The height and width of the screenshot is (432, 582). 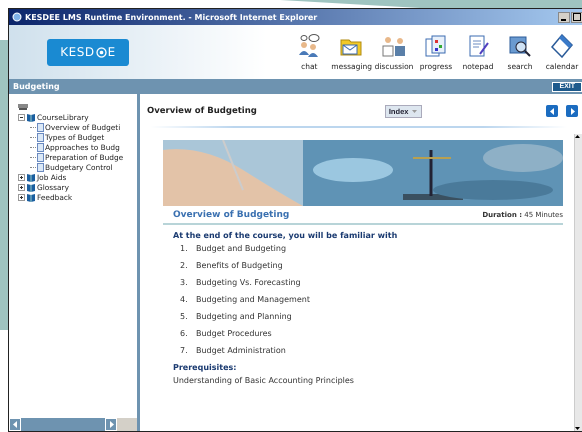 What do you see at coordinates (36, 86) in the screenshot?
I see `course-title: Budgeting` at bounding box center [36, 86].